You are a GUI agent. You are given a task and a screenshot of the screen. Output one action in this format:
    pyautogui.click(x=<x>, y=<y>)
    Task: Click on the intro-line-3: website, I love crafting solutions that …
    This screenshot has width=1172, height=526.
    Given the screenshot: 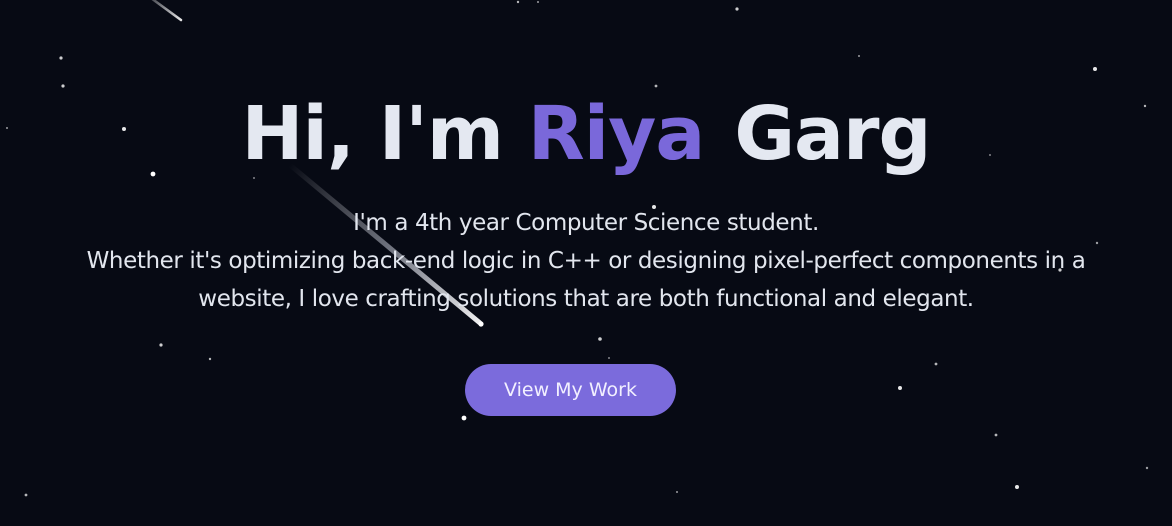 What is the action you would take?
    pyautogui.click(x=586, y=299)
    